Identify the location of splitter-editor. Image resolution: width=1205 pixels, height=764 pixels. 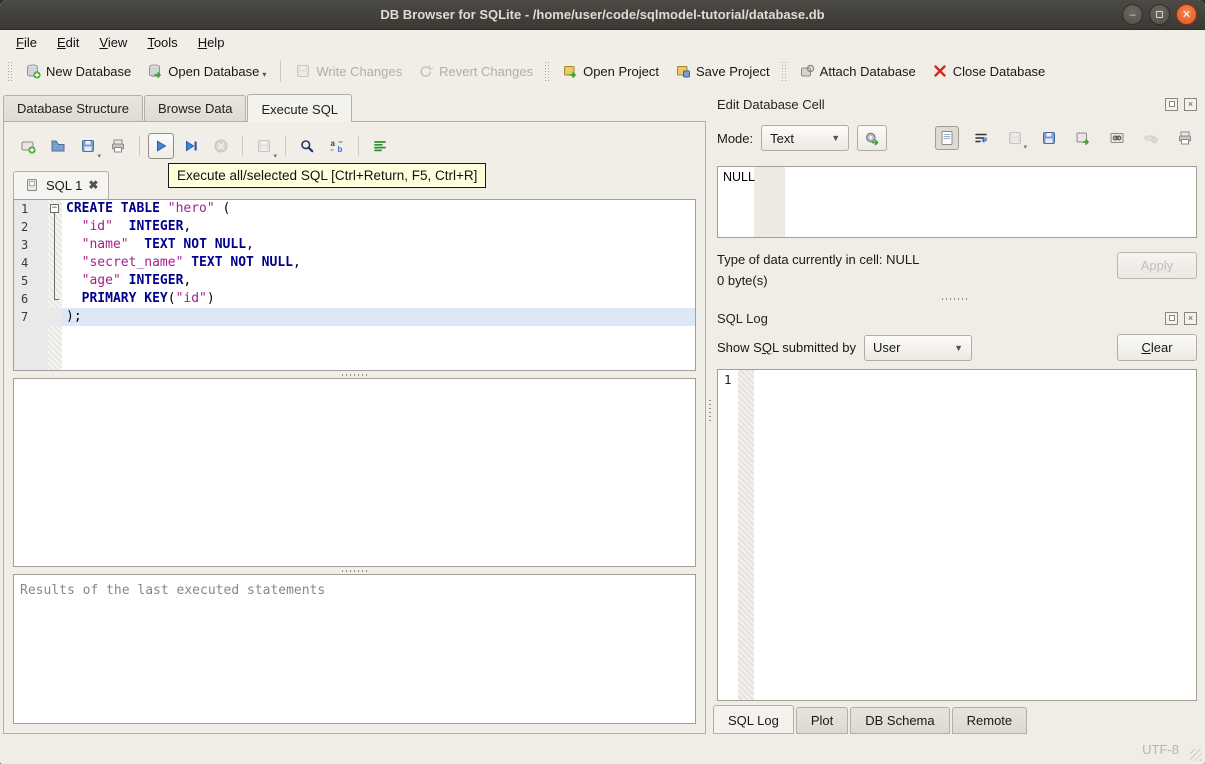
(354, 374).